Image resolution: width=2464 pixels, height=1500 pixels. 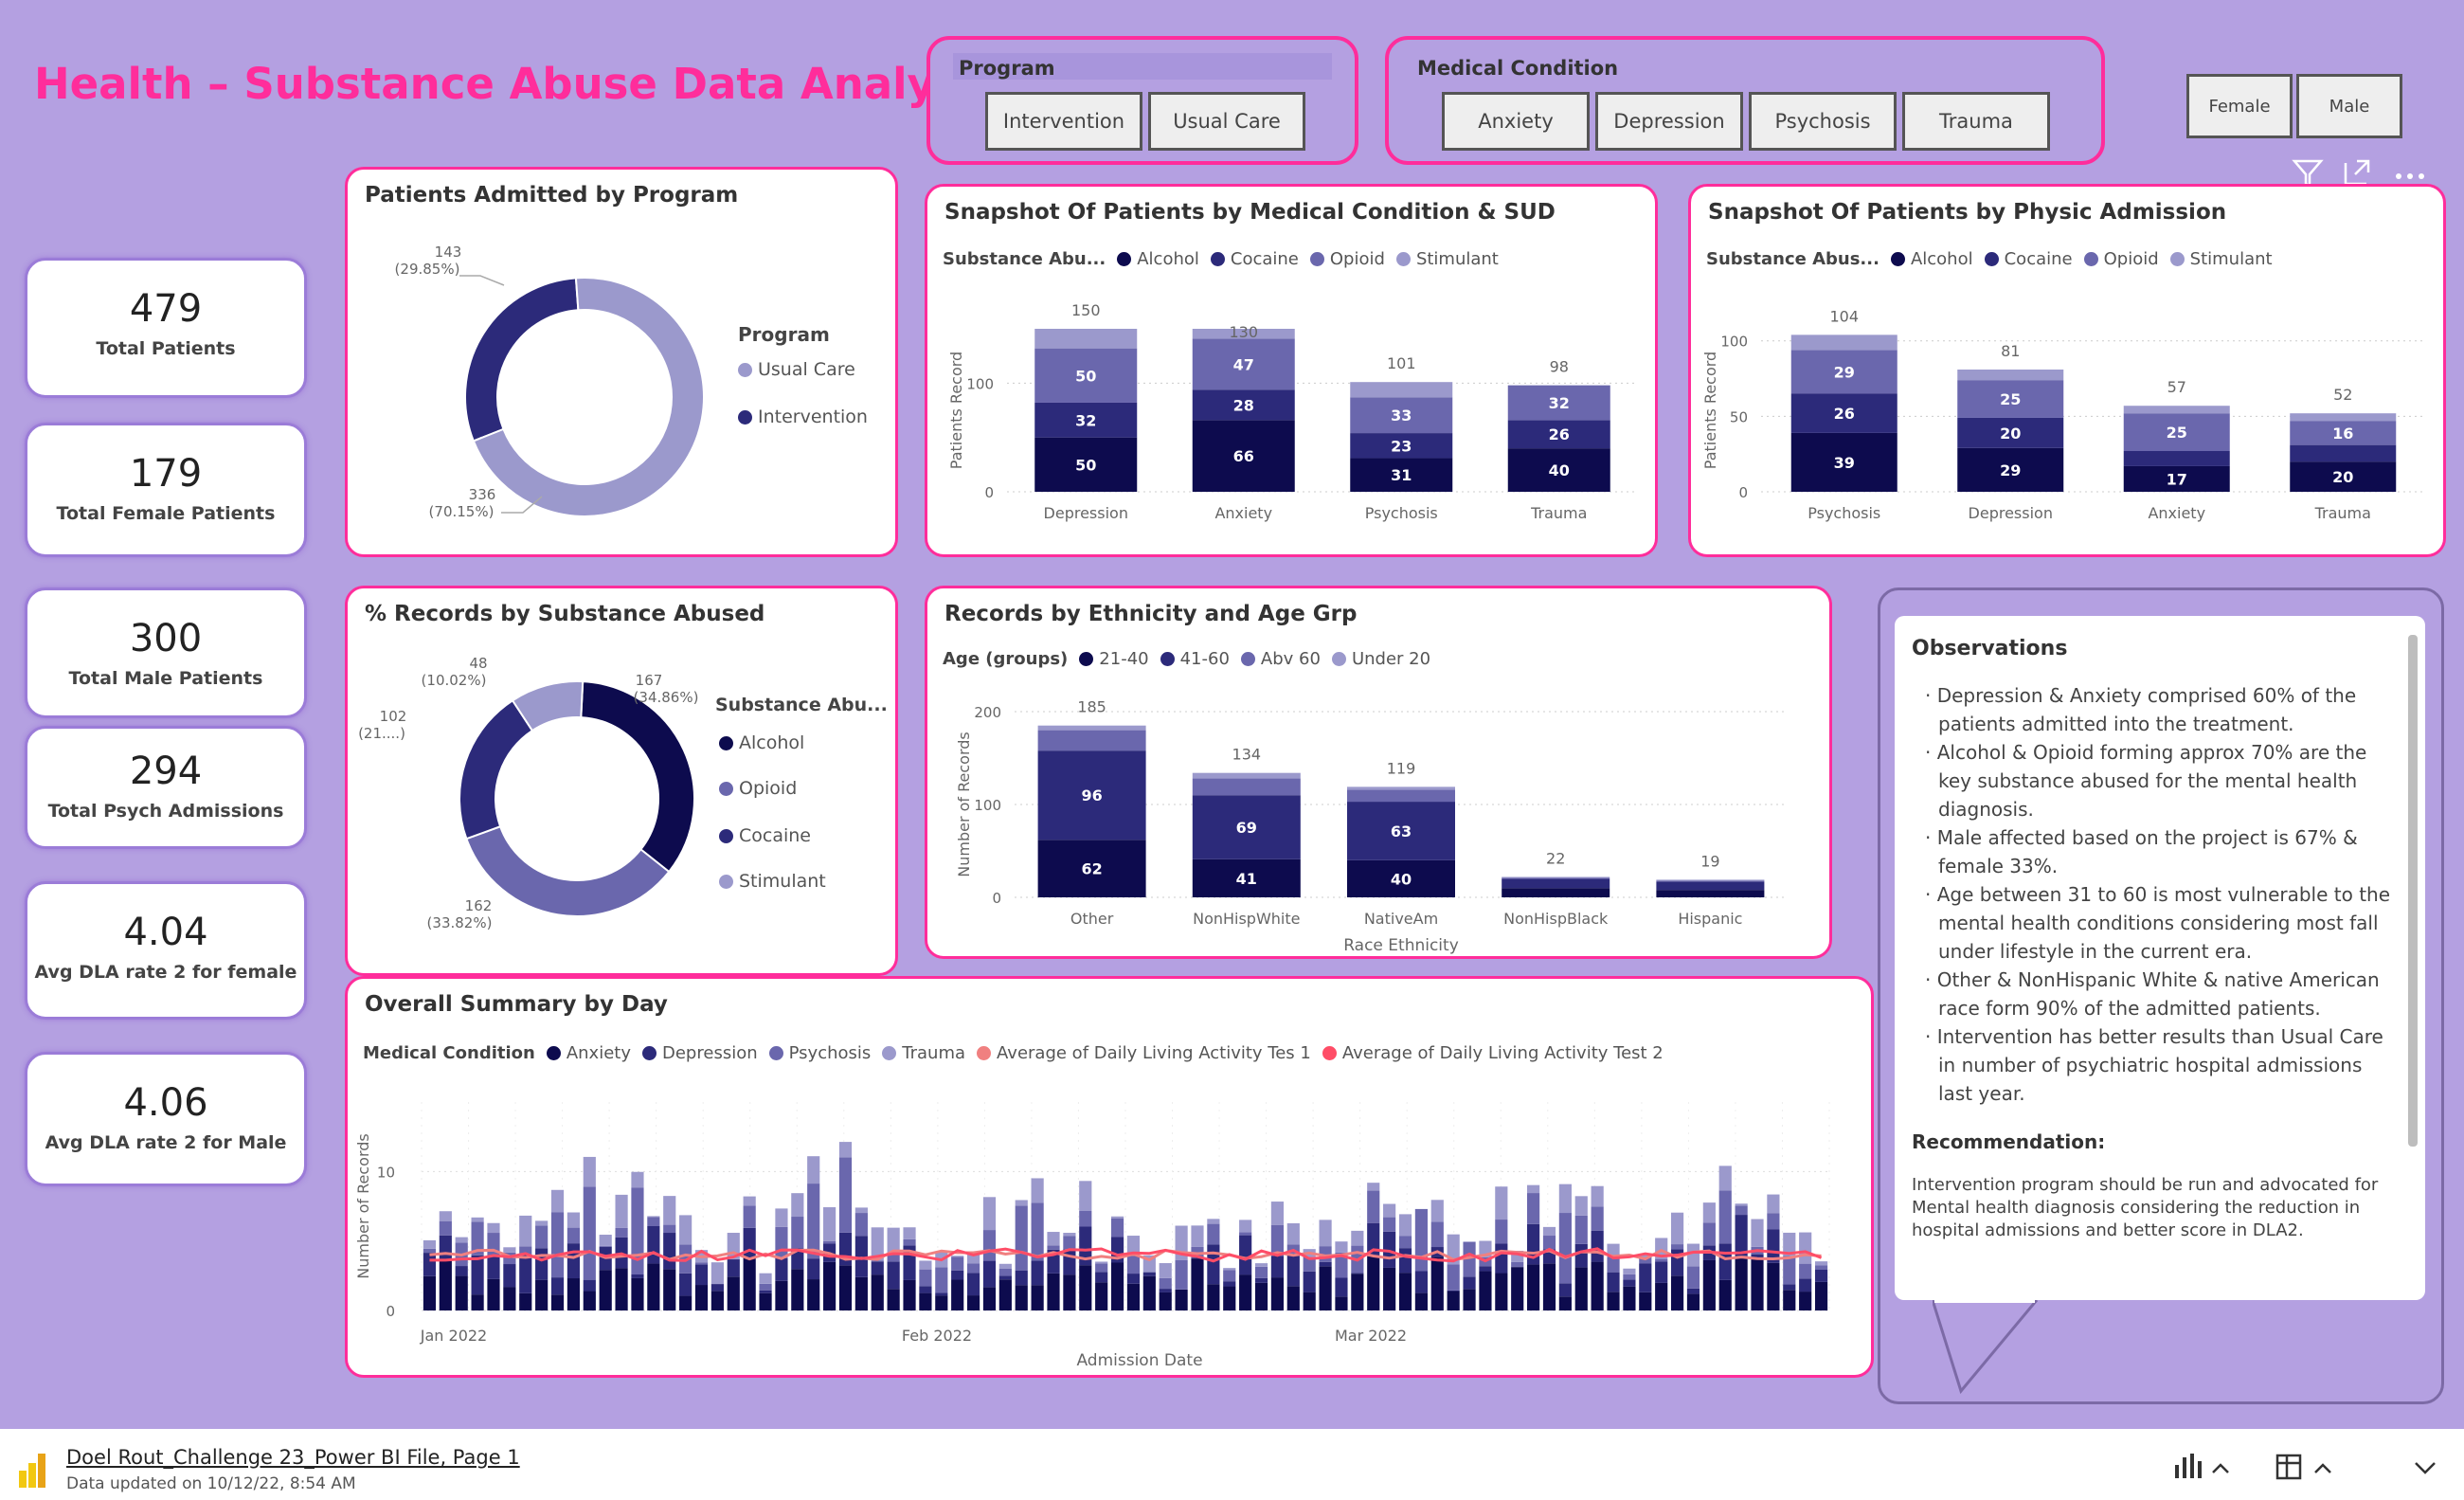 I want to click on slicer-button-anxiety: Anxiety, so click(x=1516, y=121).